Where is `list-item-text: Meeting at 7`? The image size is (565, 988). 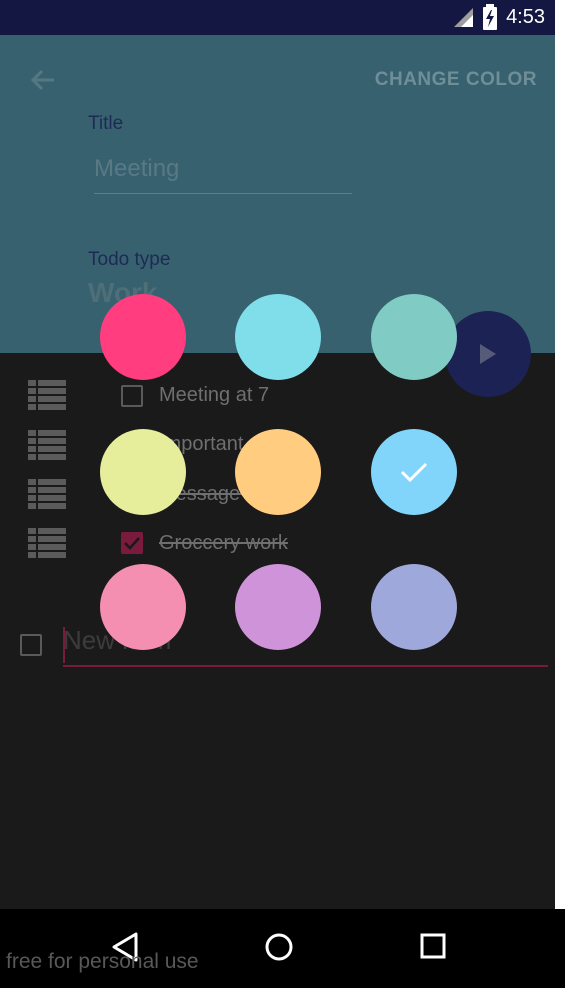 list-item-text: Meeting at 7 is located at coordinates (214, 395).